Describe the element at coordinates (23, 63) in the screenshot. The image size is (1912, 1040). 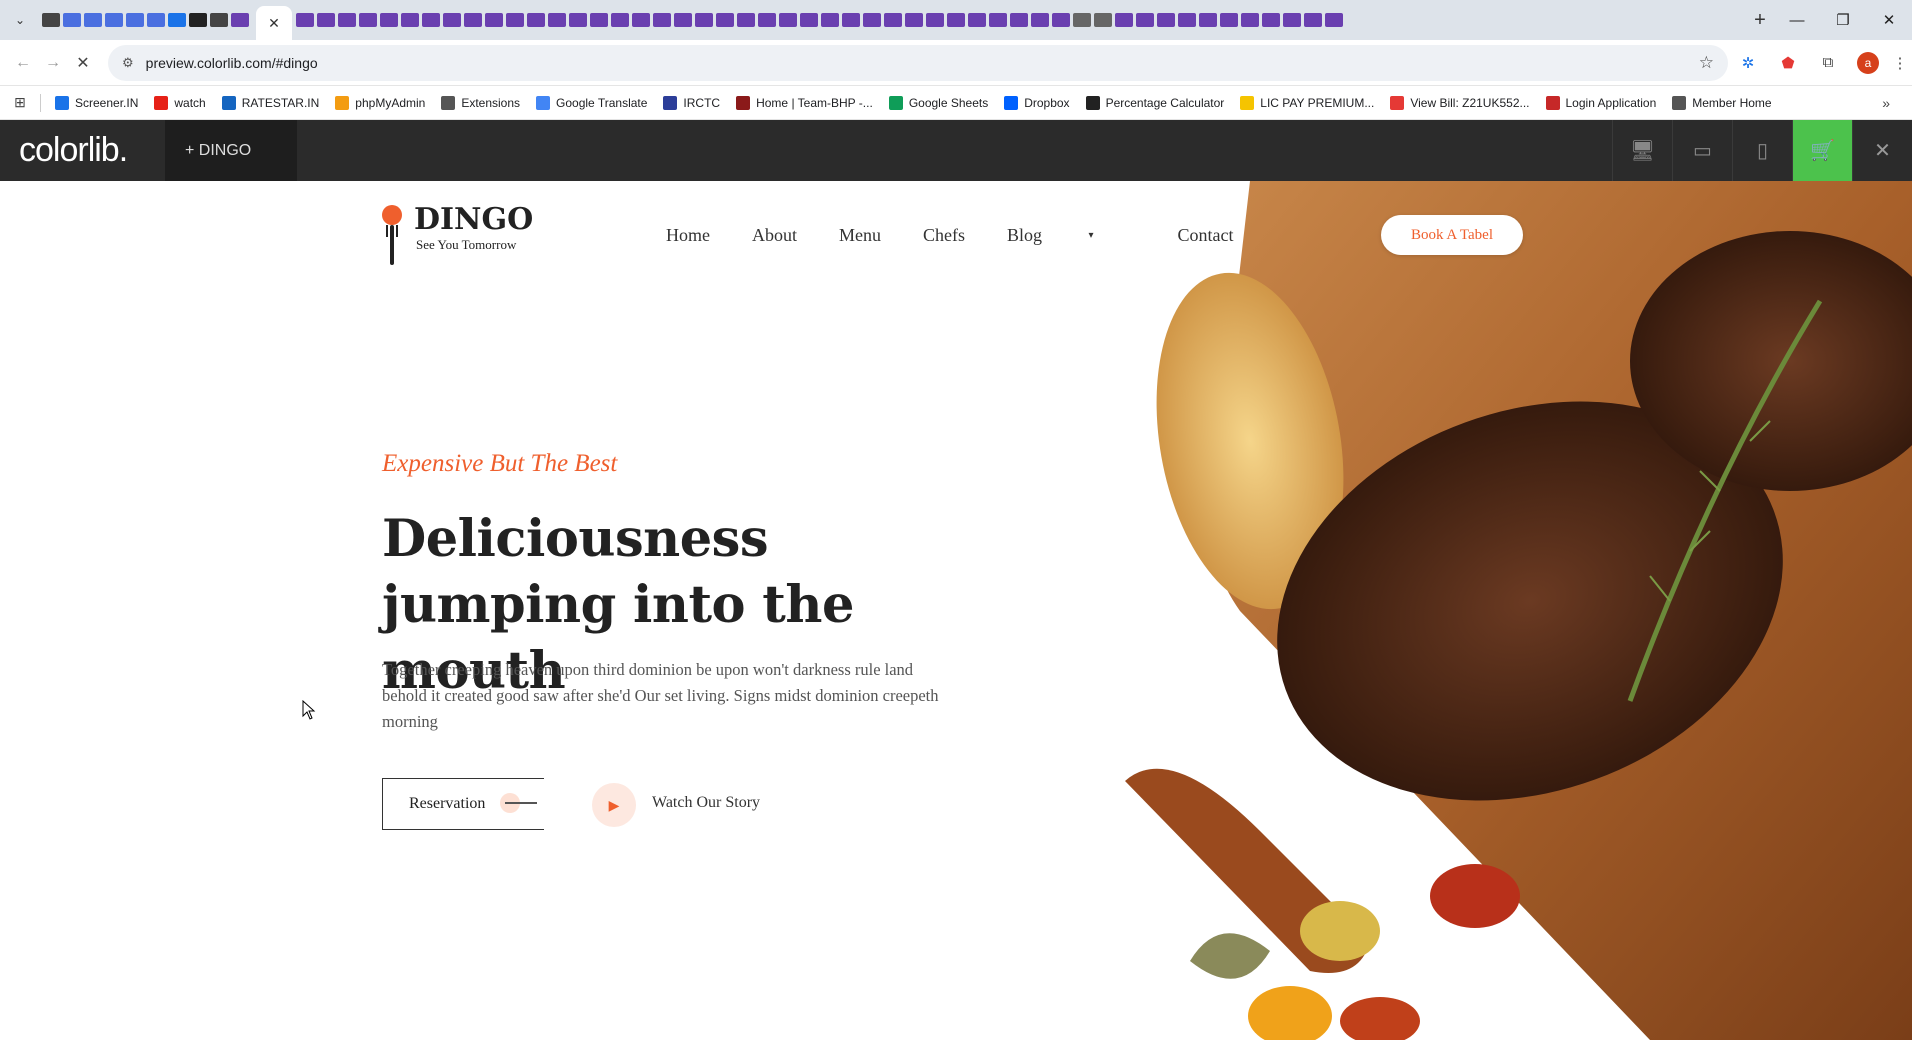
I see `back-icon: ←` at that location.